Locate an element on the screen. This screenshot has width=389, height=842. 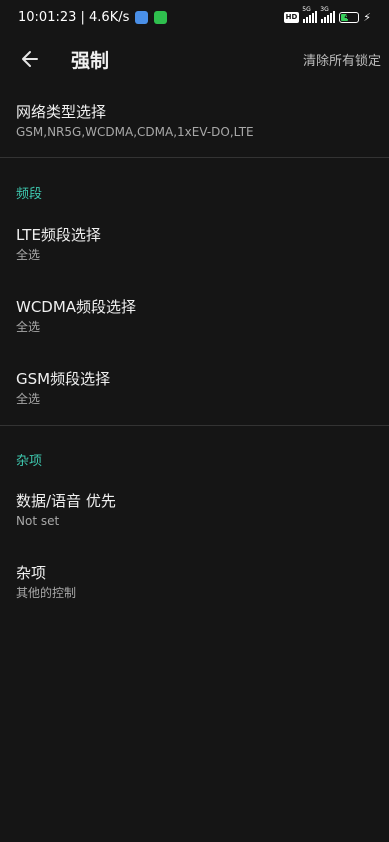
battery-icon: 41 is located at coordinates (349, 17).